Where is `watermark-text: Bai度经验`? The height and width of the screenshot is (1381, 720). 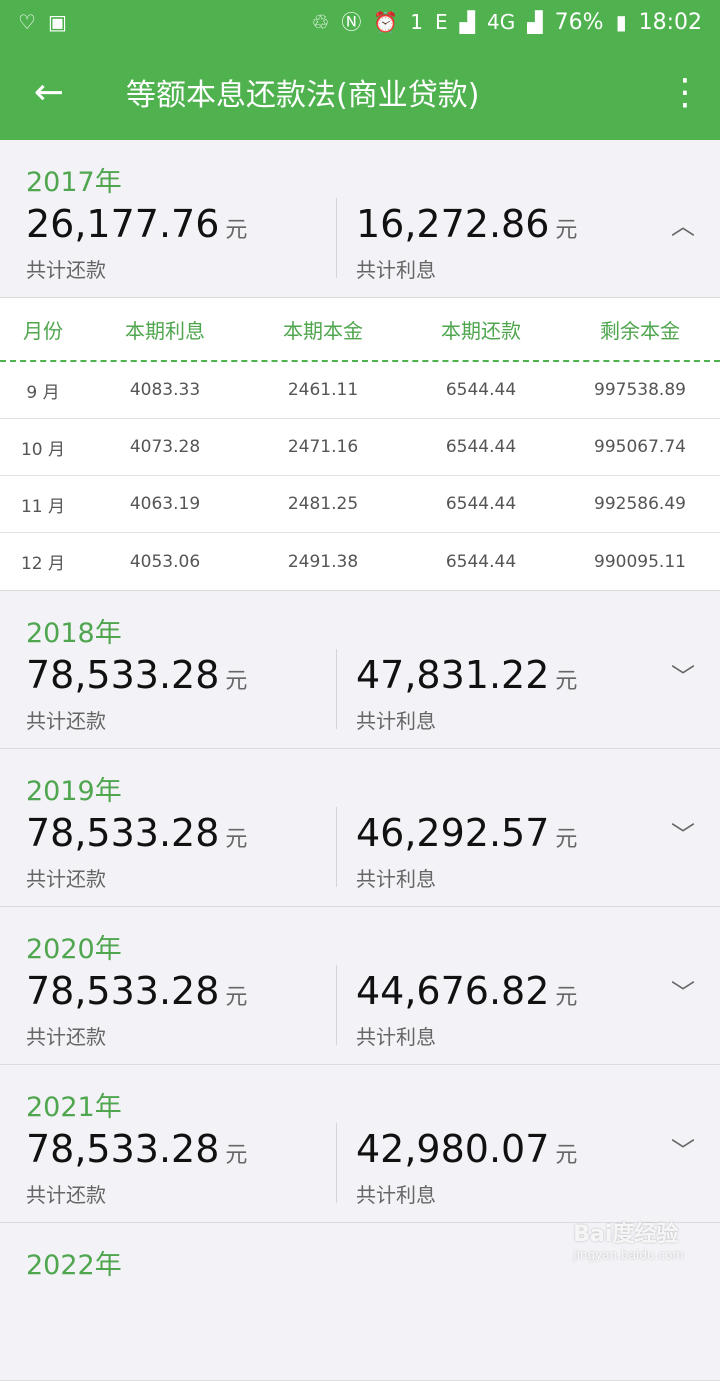 watermark-text: Bai度经验 is located at coordinates (626, 1234).